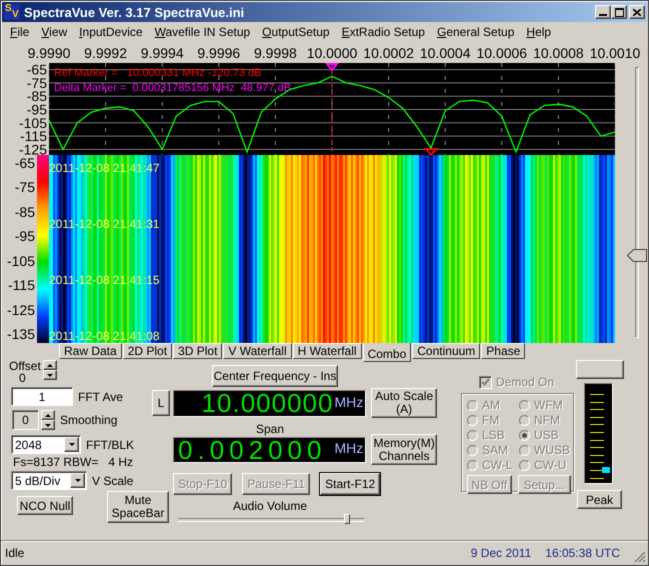 Image resolution: width=649 pixels, height=566 pixels. What do you see at coordinates (475, 31) in the screenshot?
I see `menu-item: General Setup` at bounding box center [475, 31].